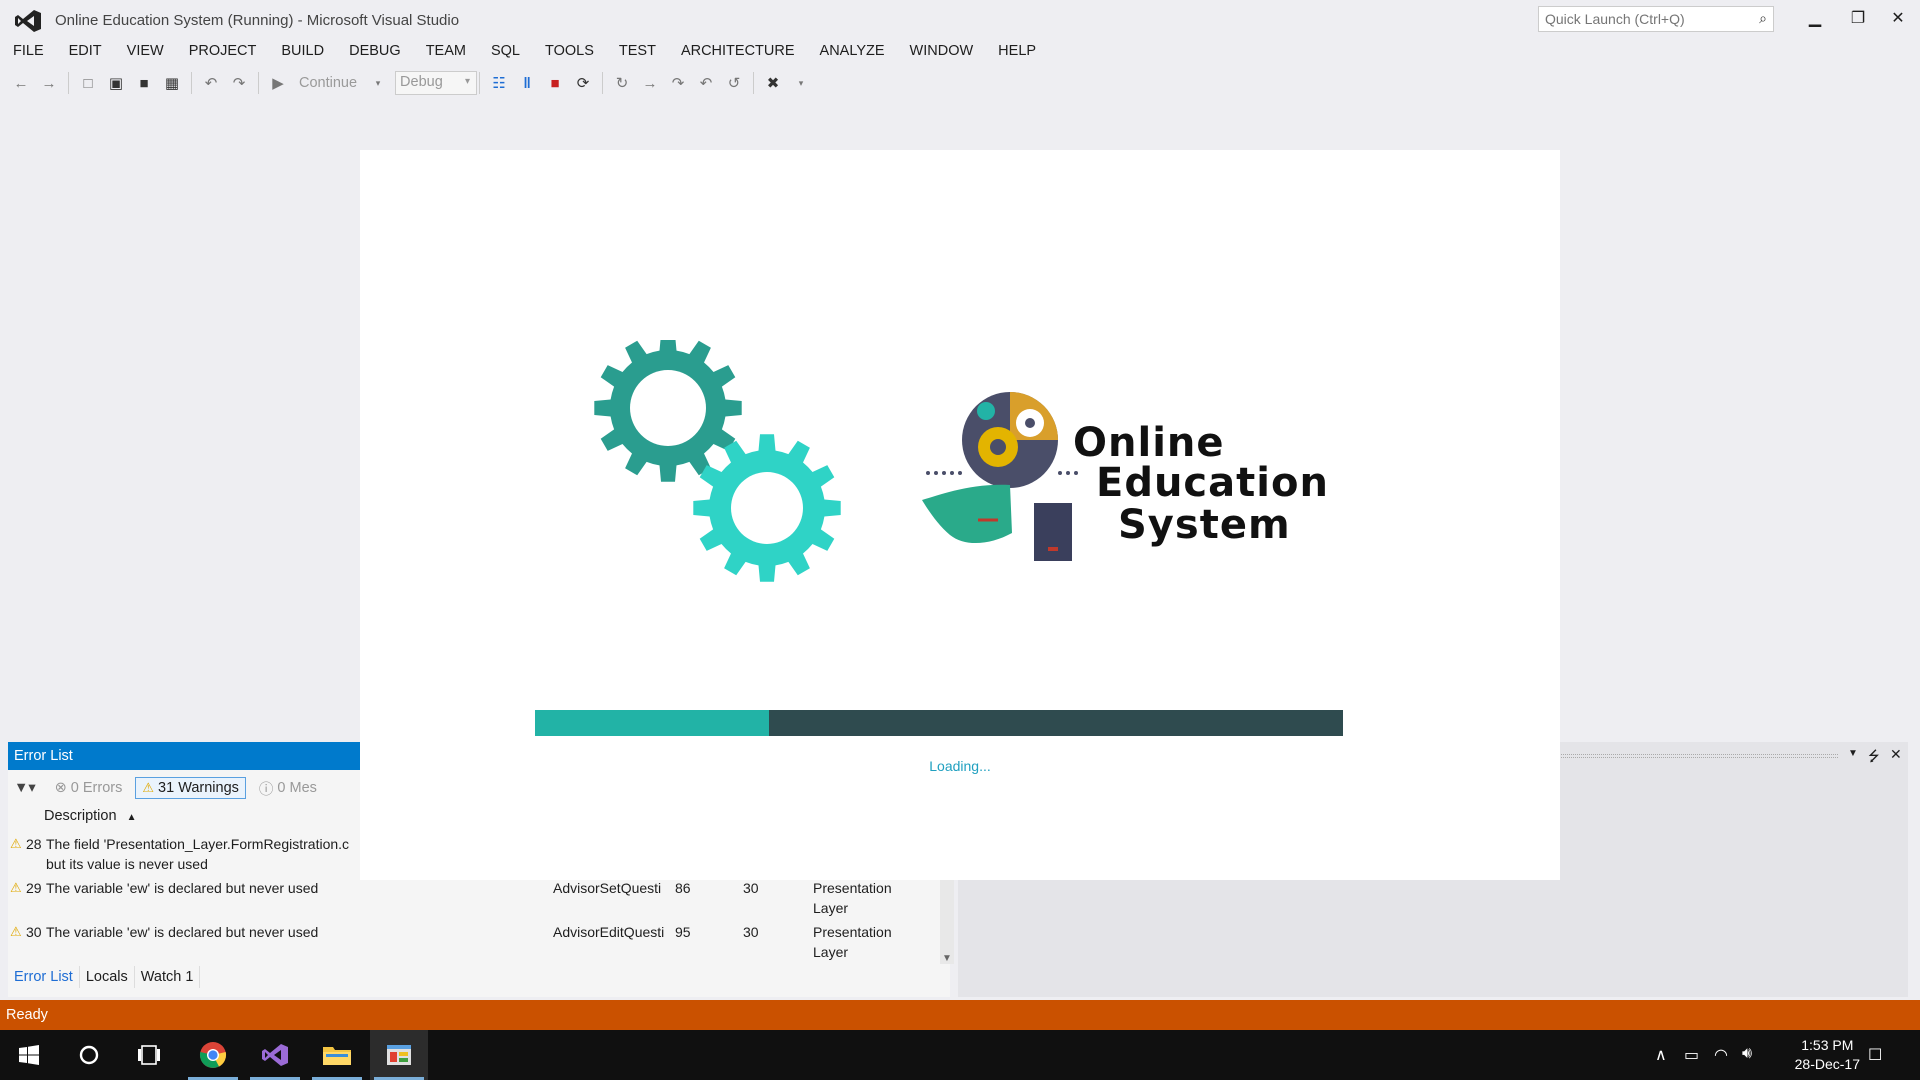  I want to click on break-all-icon: ‖, so click(527, 83).